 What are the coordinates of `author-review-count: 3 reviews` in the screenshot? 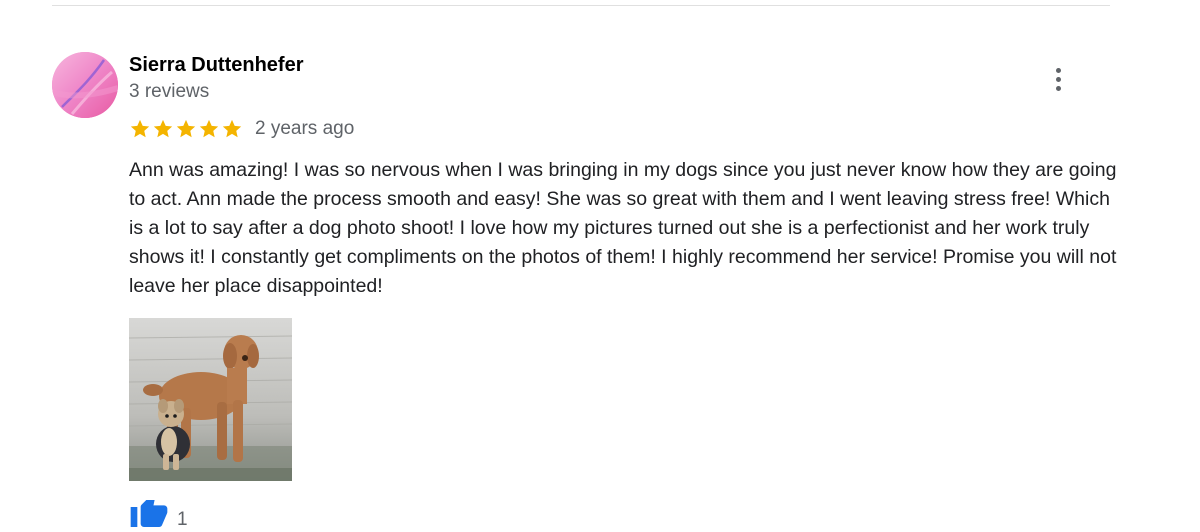 It's located at (169, 91).